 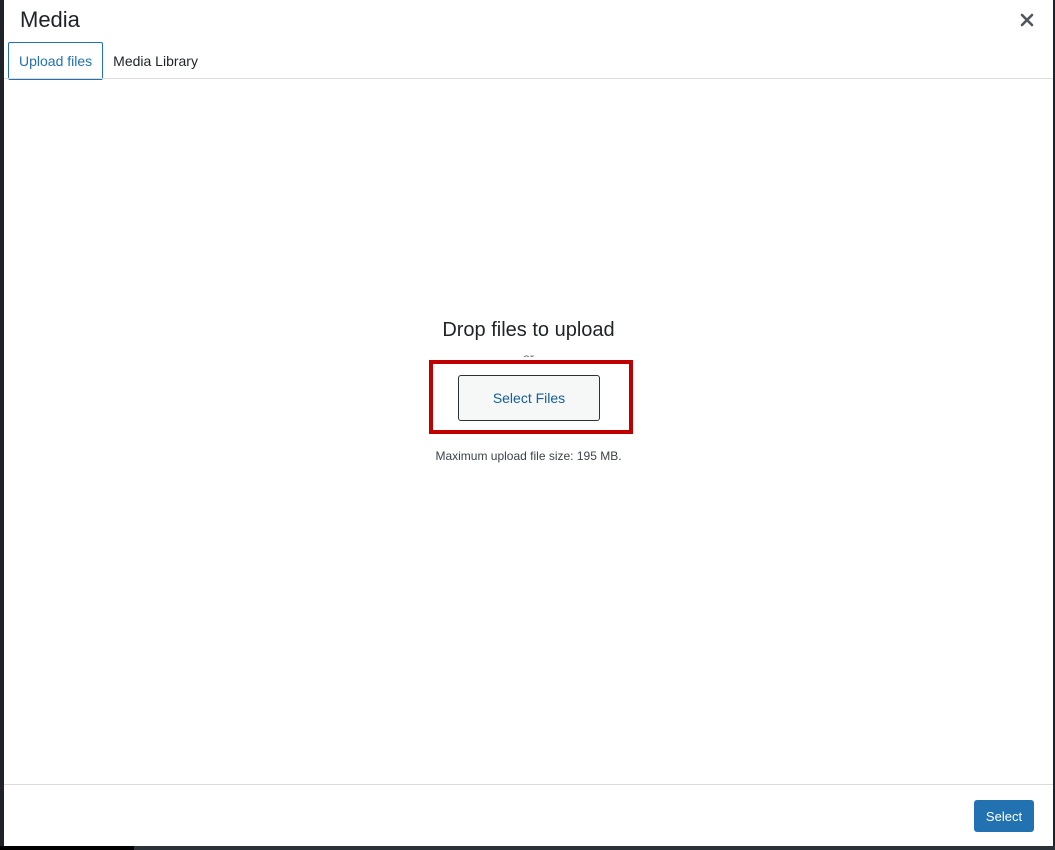 What do you see at coordinates (529, 398) in the screenshot?
I see `select-files-button: Select Files` at bounding box center [529, 398].